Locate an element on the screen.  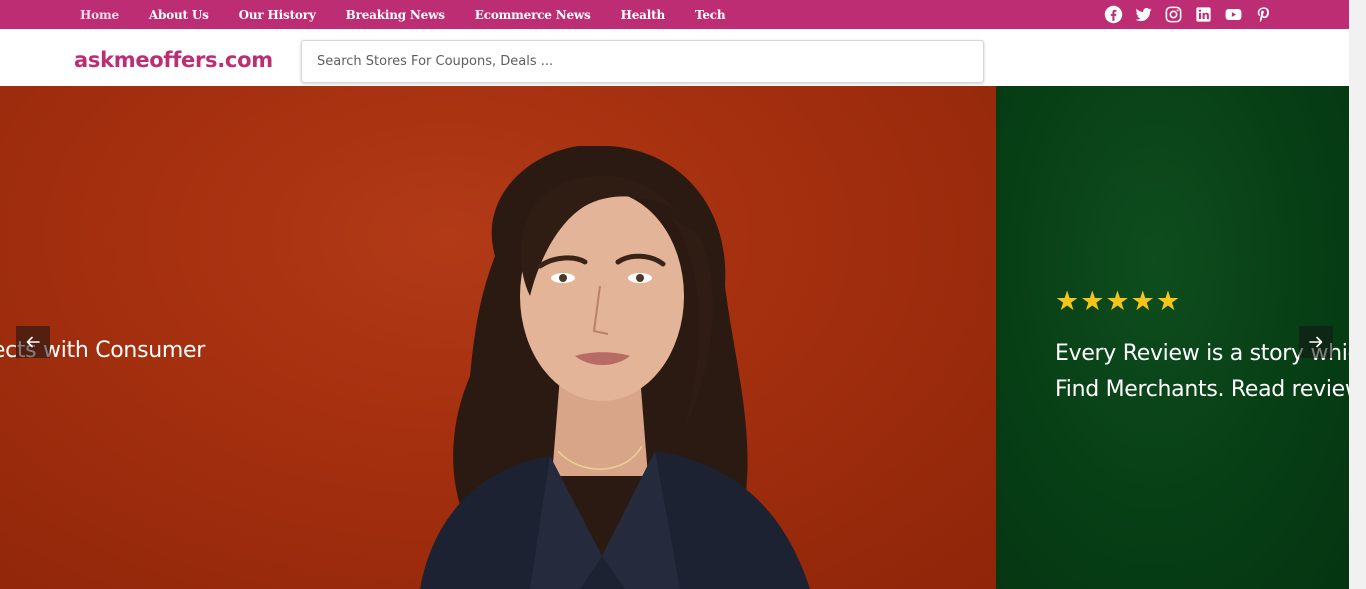
pinterest-icon is located at coordinates (1263, 14).